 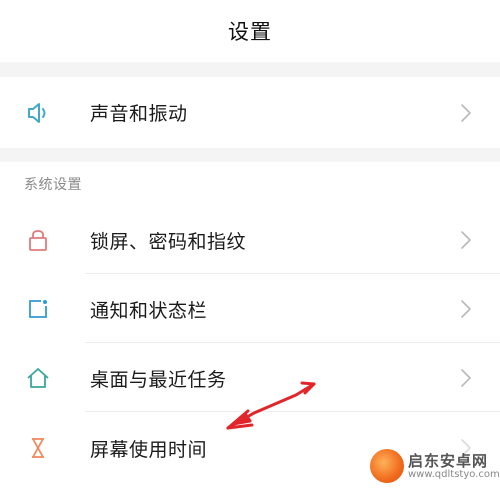 What do you see at coordinates (454, 474) in the screenshot?
I see `watermark-url: www.qdltstyo.com` at bounding box center [454, 474].